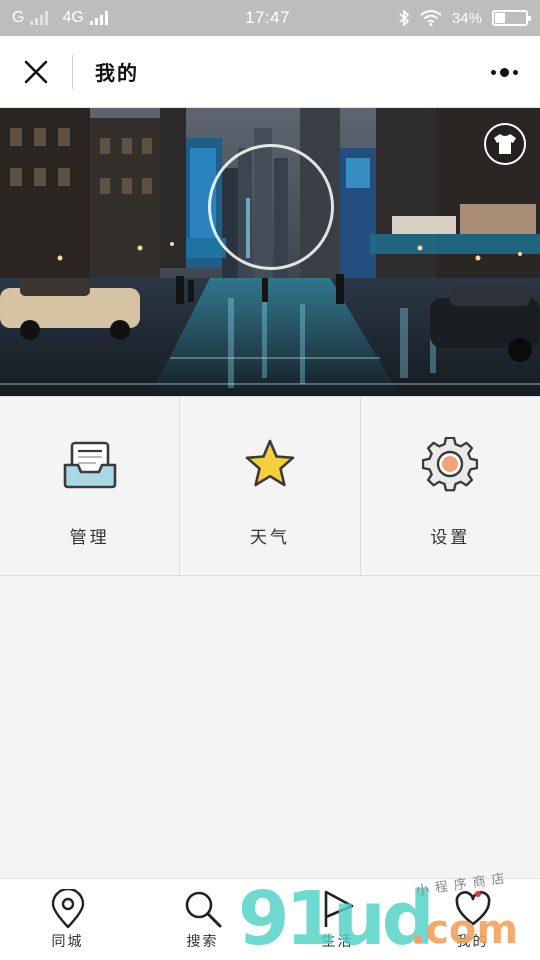 This screenshot has height=960, width=540. I want to click on nav-item-life: 生活, so click(337, 919).